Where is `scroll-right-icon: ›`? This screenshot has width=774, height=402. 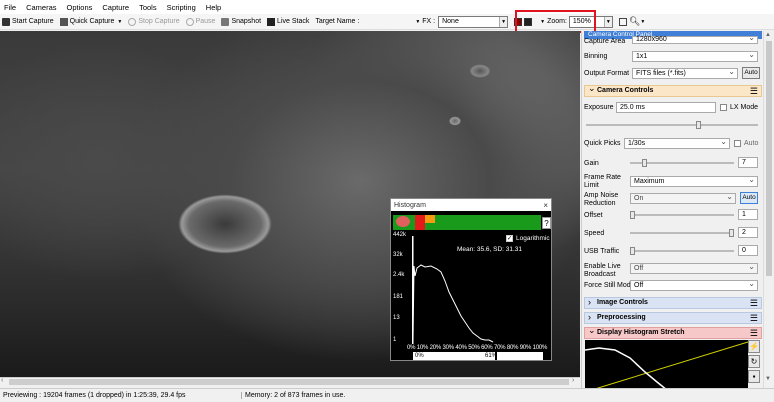
scroll-right-icon: › is located at coordinates (573, 380).